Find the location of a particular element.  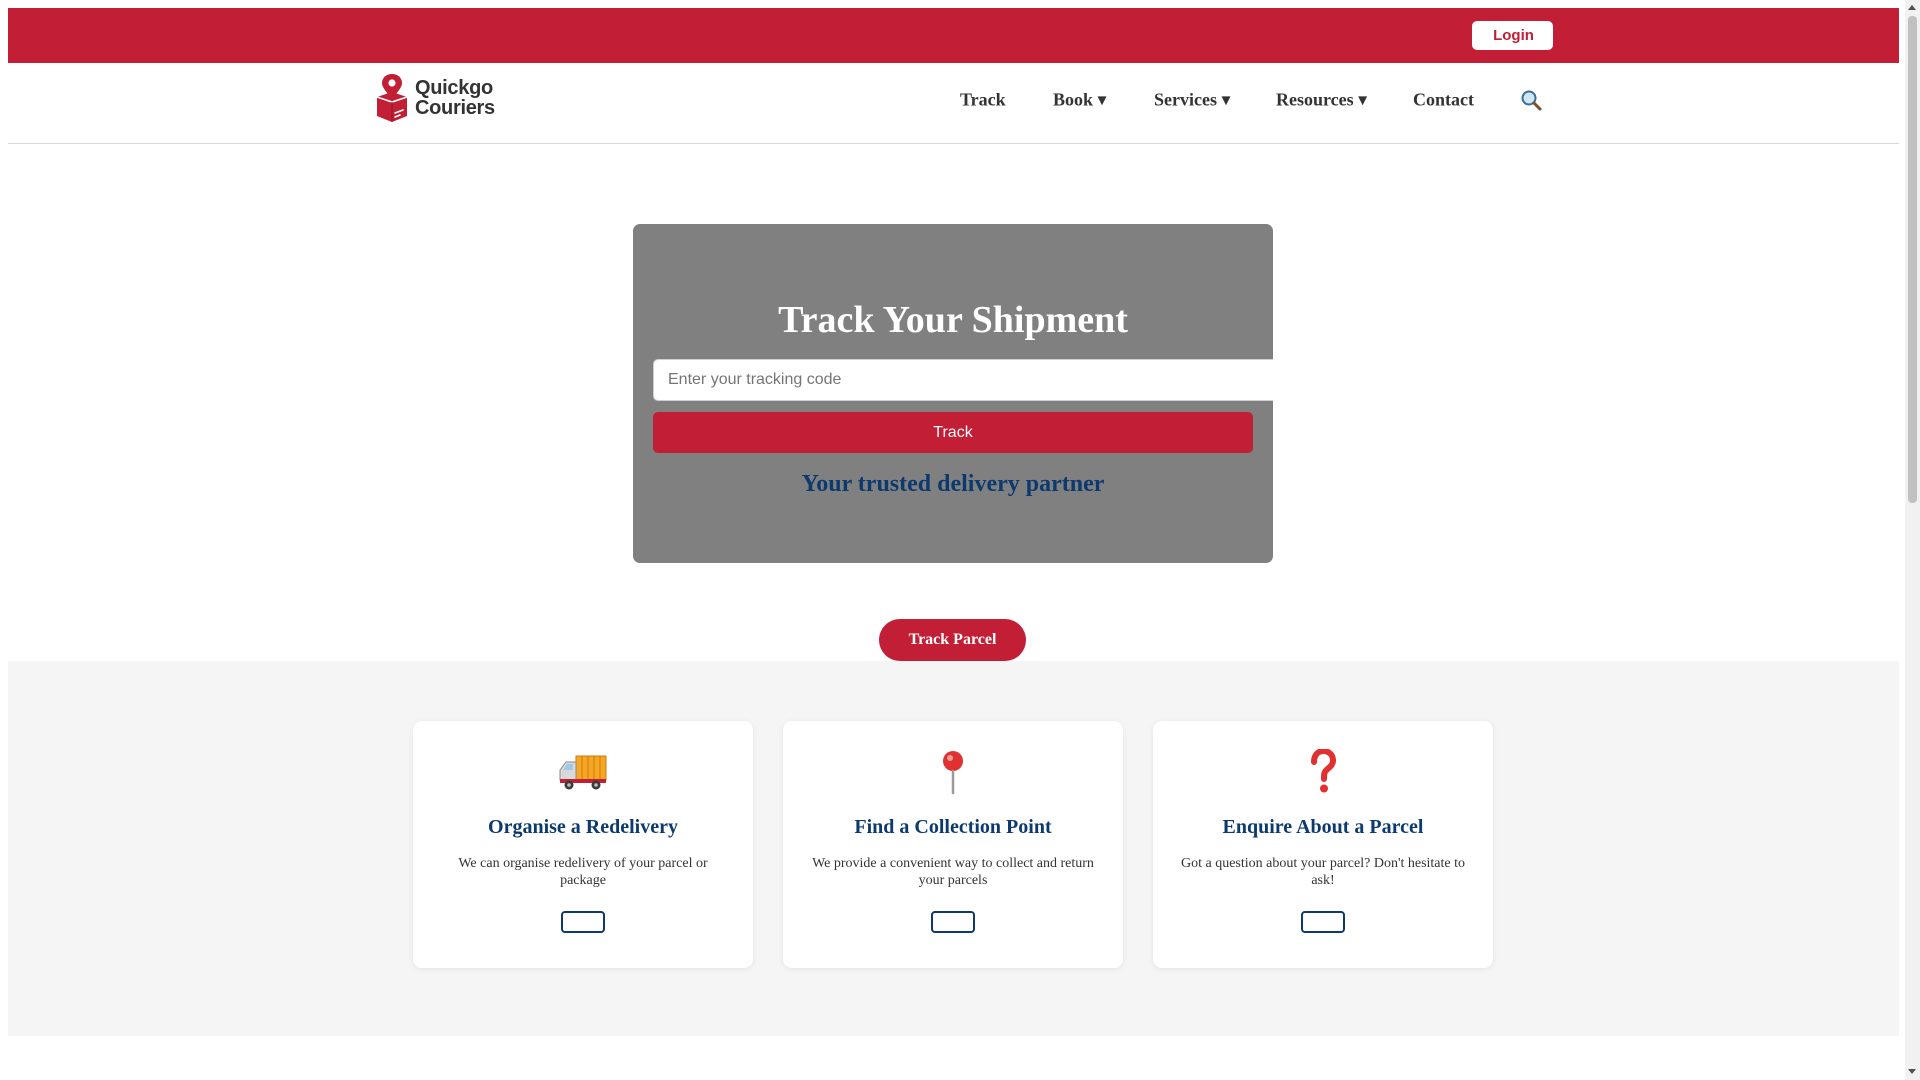

card-title: Enquire About a Parcel is located at coordinates (1323, 827).